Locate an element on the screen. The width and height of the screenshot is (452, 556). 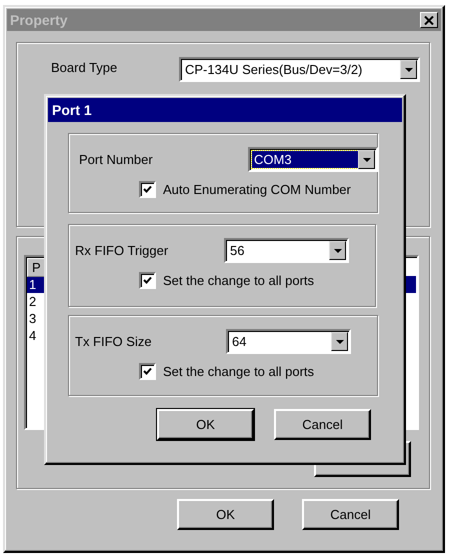
board-type-dropdown: CP-134U Series(Bus/Dev=3/2) is located at coordinates (299, 69).